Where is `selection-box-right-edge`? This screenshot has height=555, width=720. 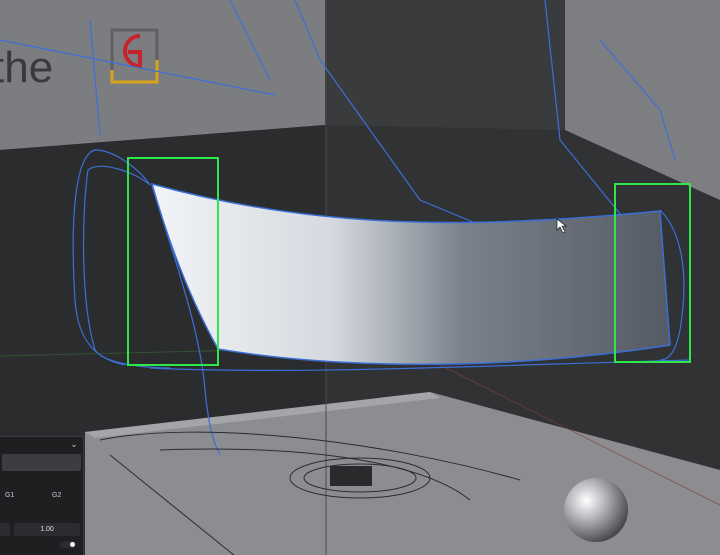
selection-box-right-edge is located at coordinates (652, 273).